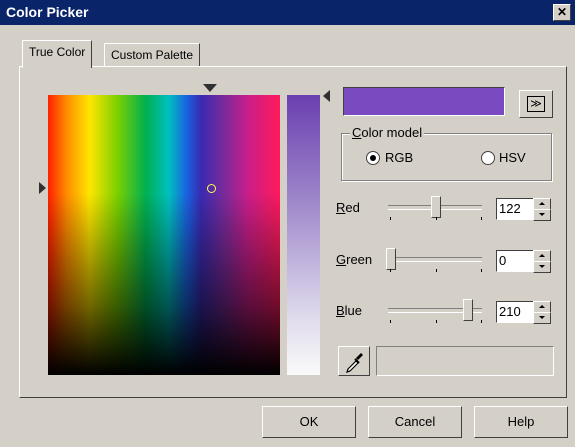  What do you see at coordinates (47, 12) in the screenshot?
I see `window-title: Color Picker` at bounding box center [47, 12].